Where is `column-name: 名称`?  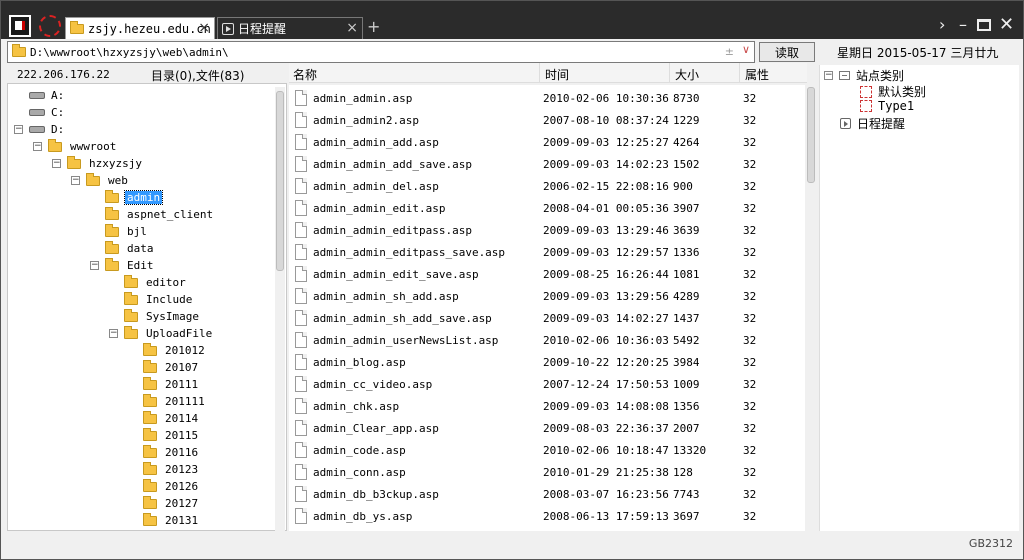
column-name: 名称 is located at coordinates (305, 74).